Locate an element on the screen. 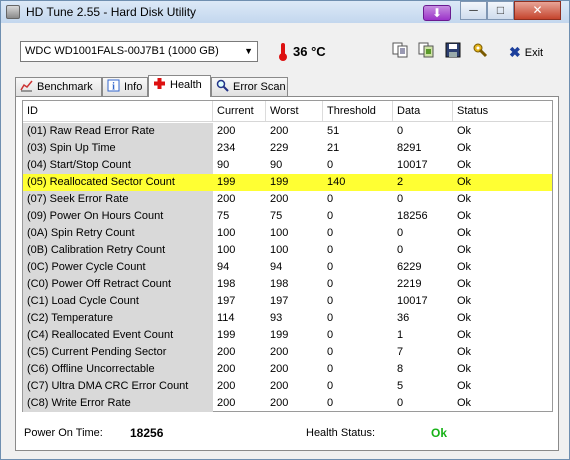 This screenshot has height=460, width=570. benchmark-icon is located at coordinates (26, 86).